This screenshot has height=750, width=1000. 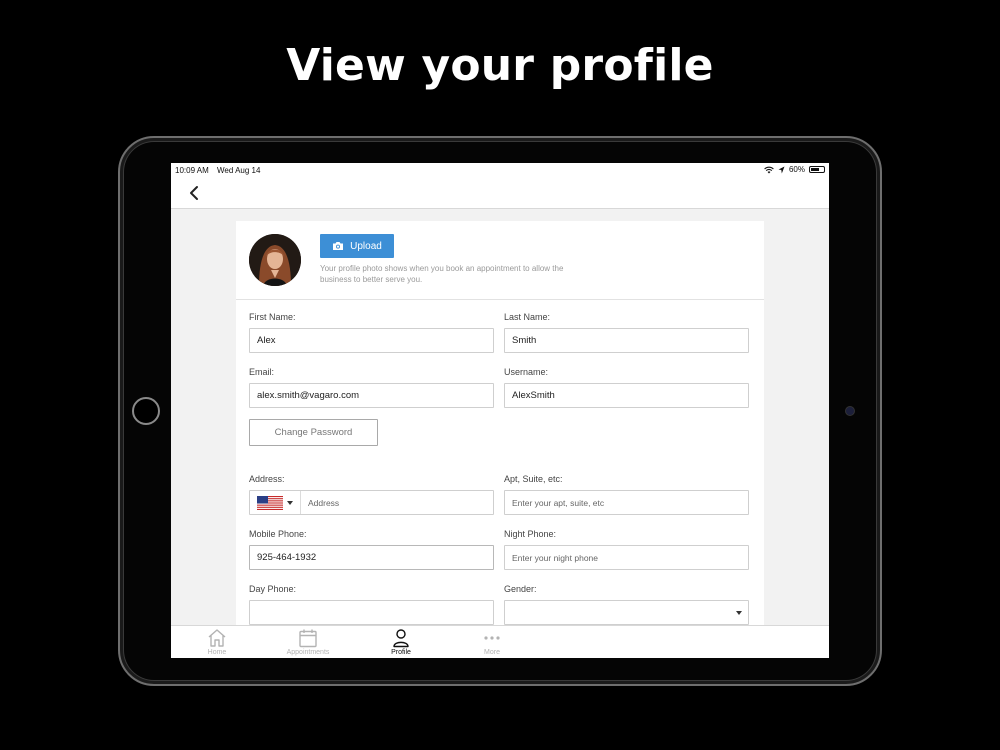 I want to click on avatar, so click(x=275, y=260).